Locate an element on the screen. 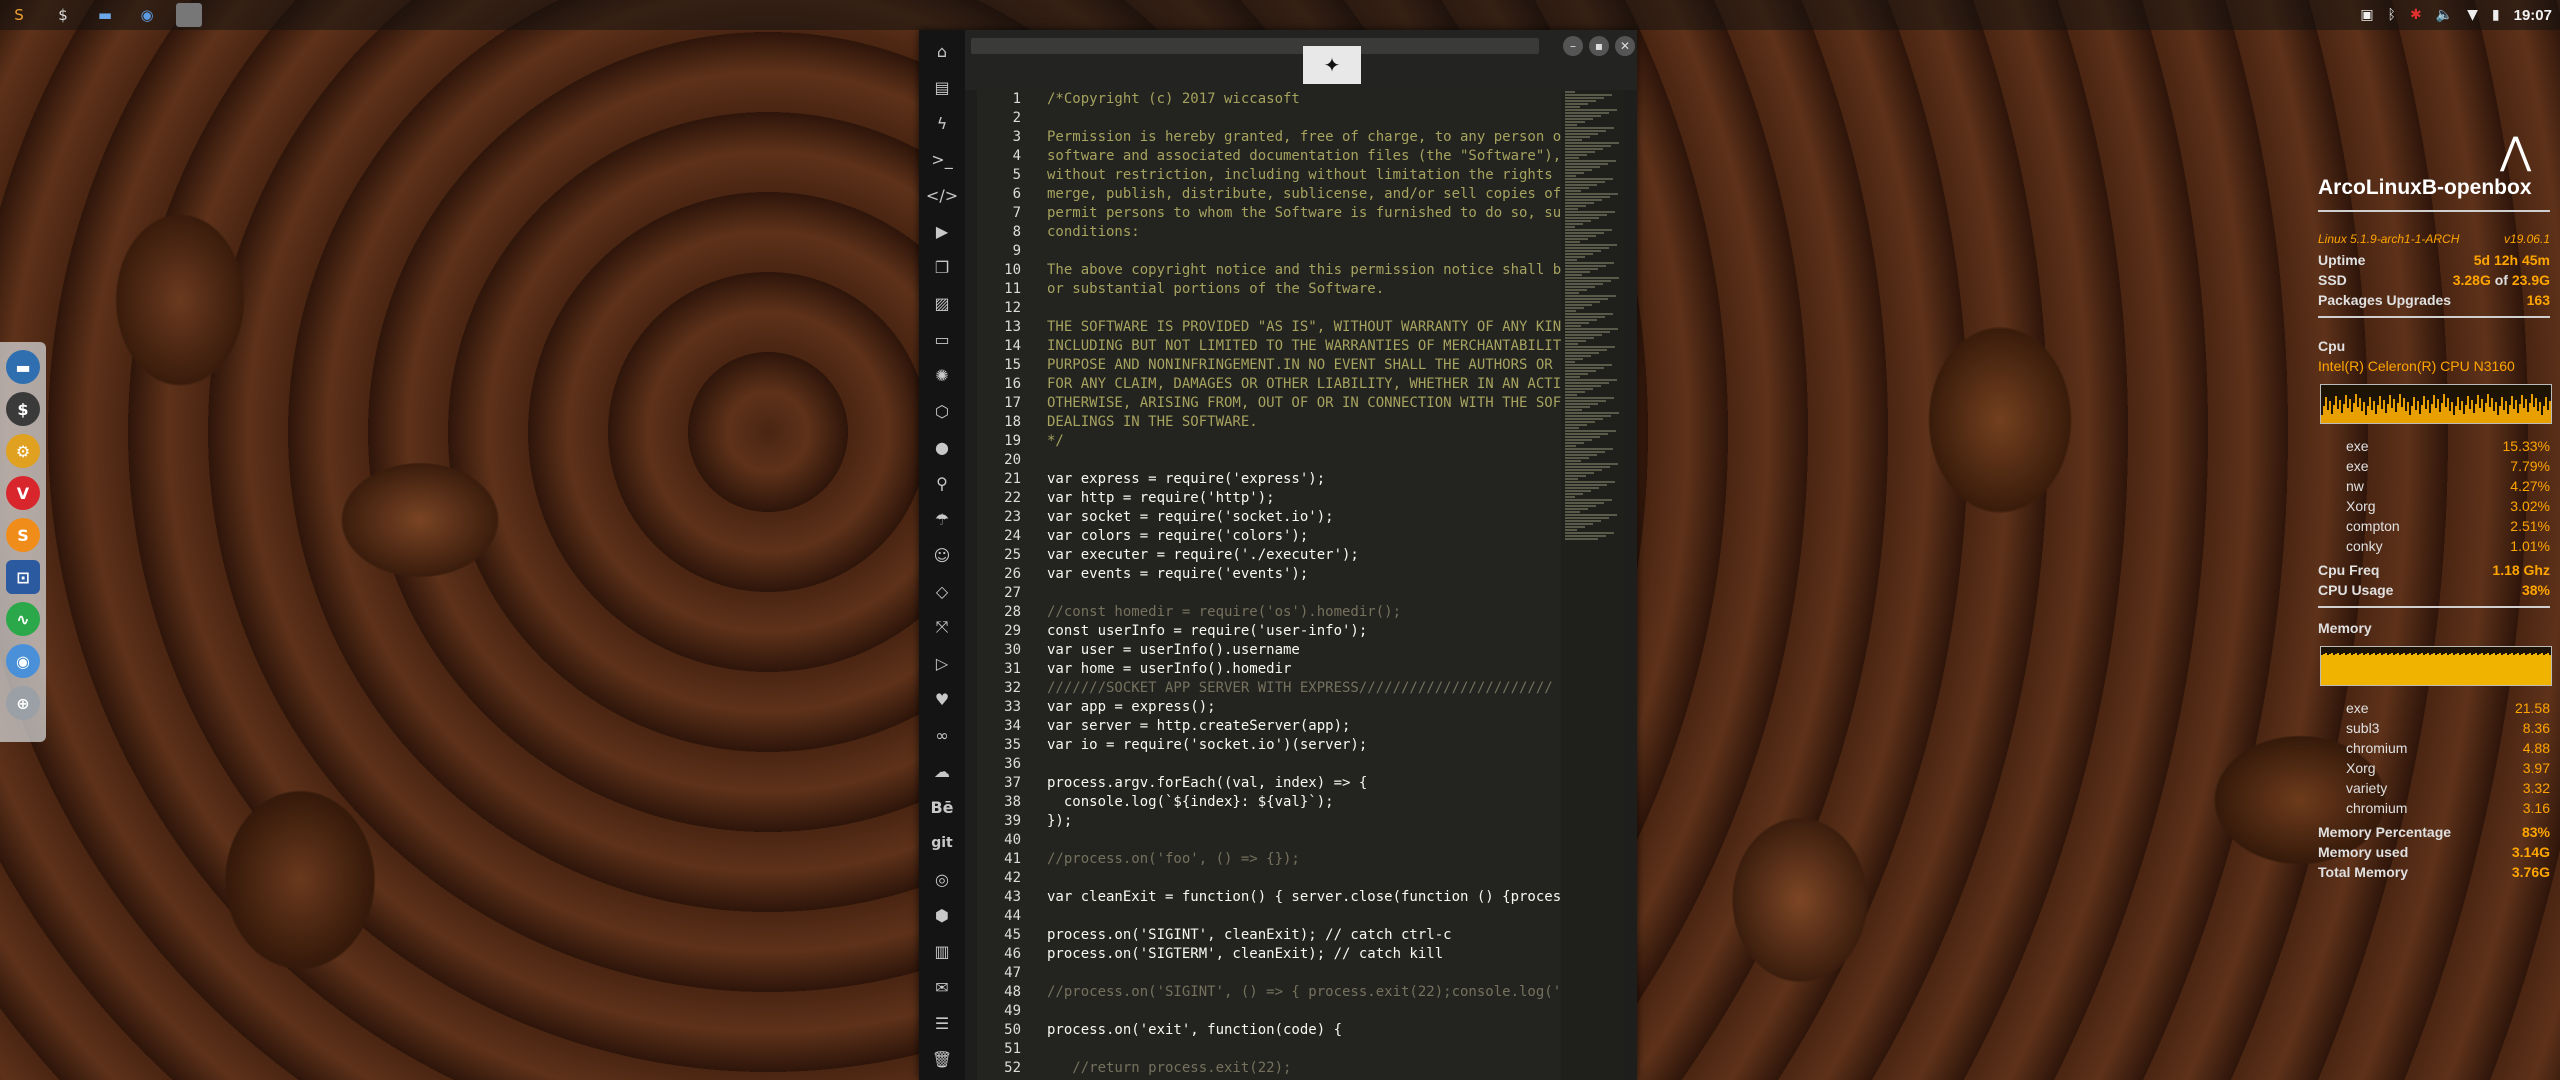 The image size is (2560, 1080). code-line: //return process.exit(22); is located at coordinates (1308, 1068).